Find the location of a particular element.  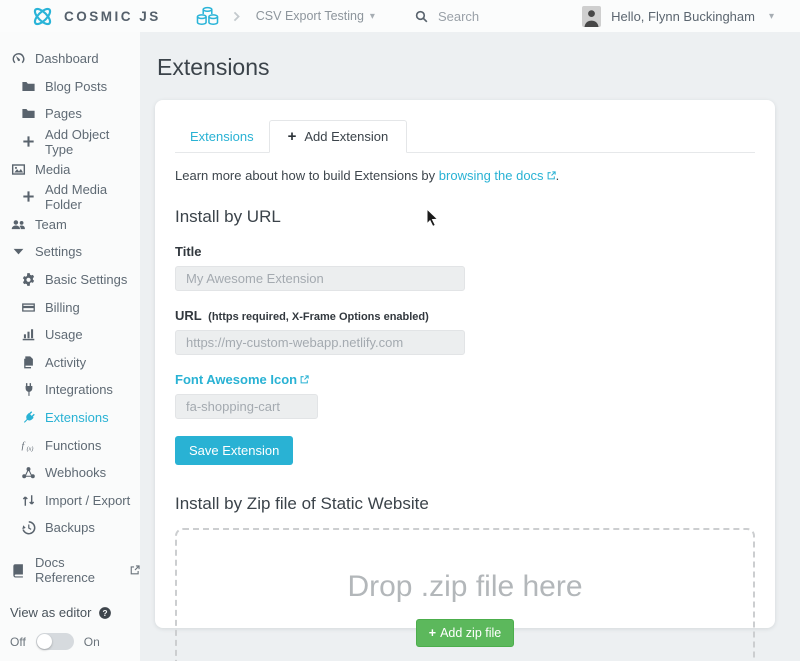

sidebar-item-functions: f (x) Functions is located at coordinates (70, 445).